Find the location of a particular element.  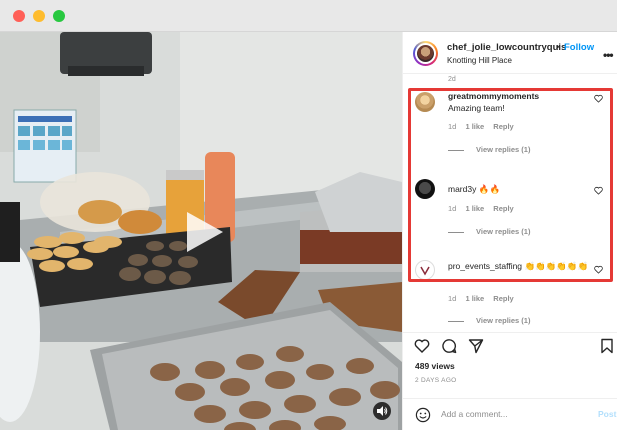

title-bar is located at coordinates (308, 16).